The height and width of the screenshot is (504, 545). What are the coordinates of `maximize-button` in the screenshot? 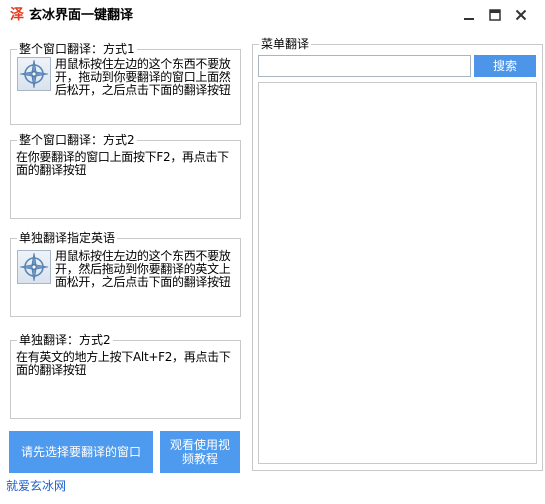 It's located at (495, 15).